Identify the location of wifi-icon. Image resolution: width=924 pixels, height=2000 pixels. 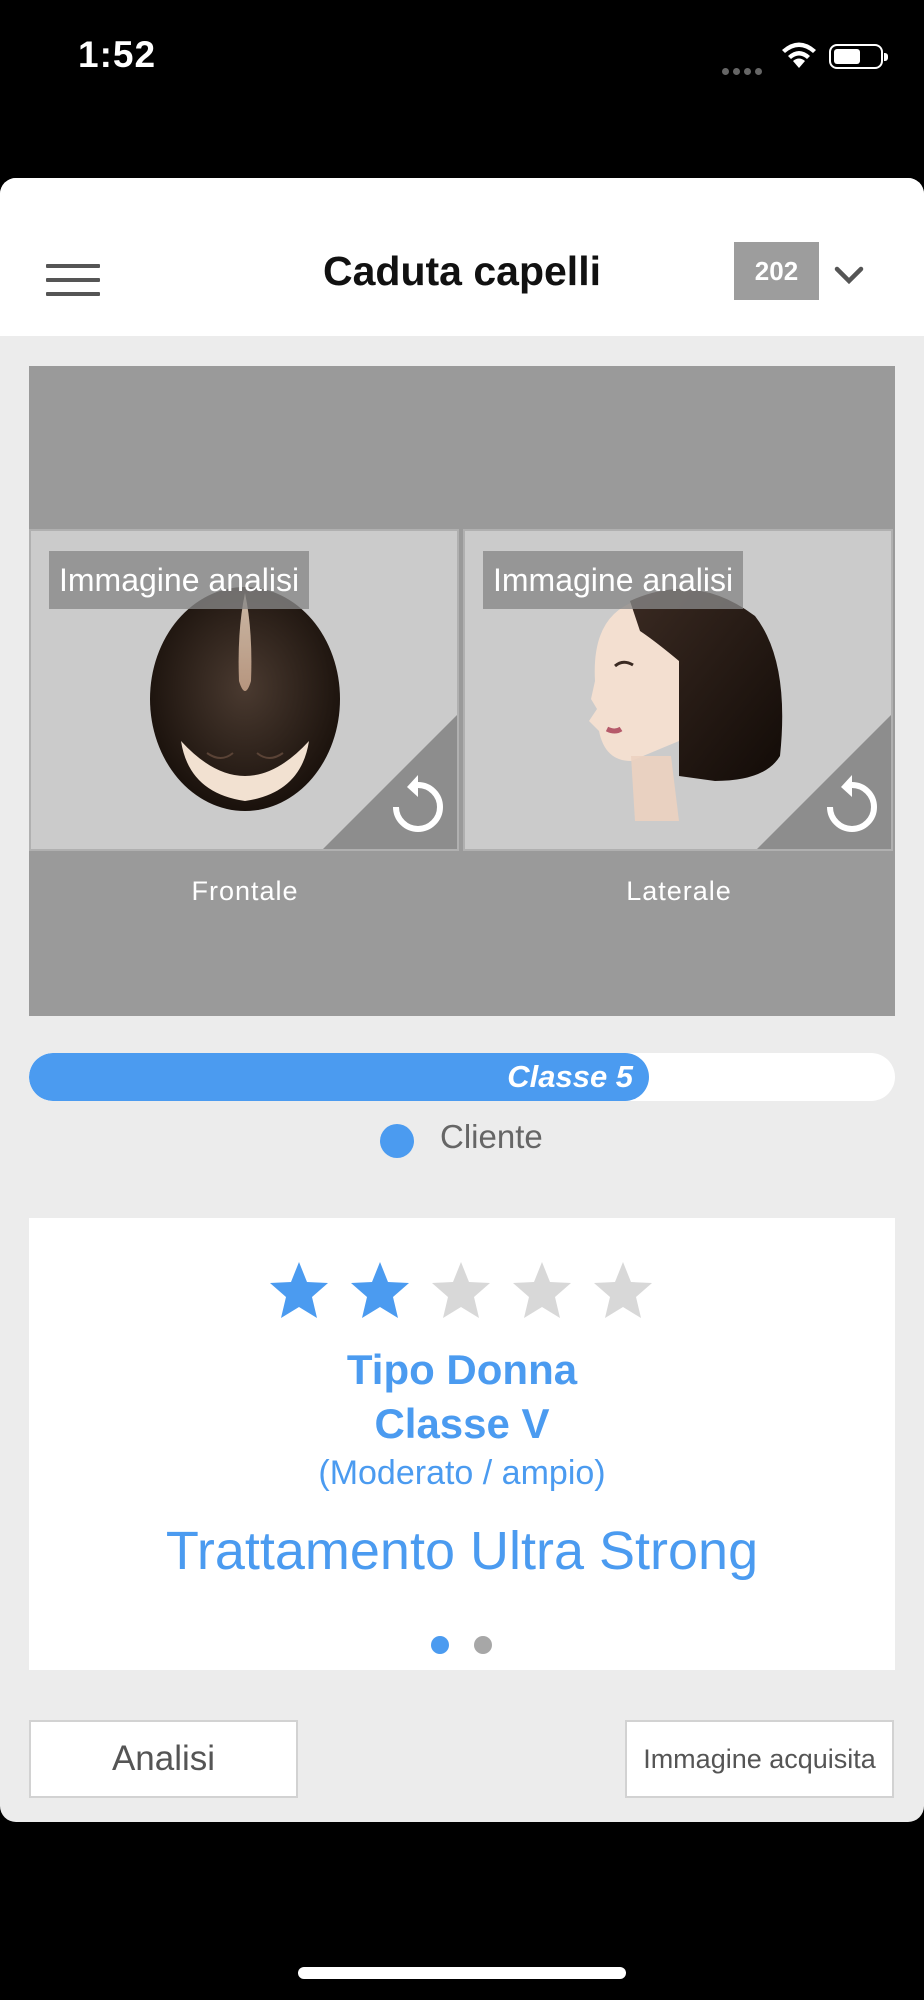
(799, 55).